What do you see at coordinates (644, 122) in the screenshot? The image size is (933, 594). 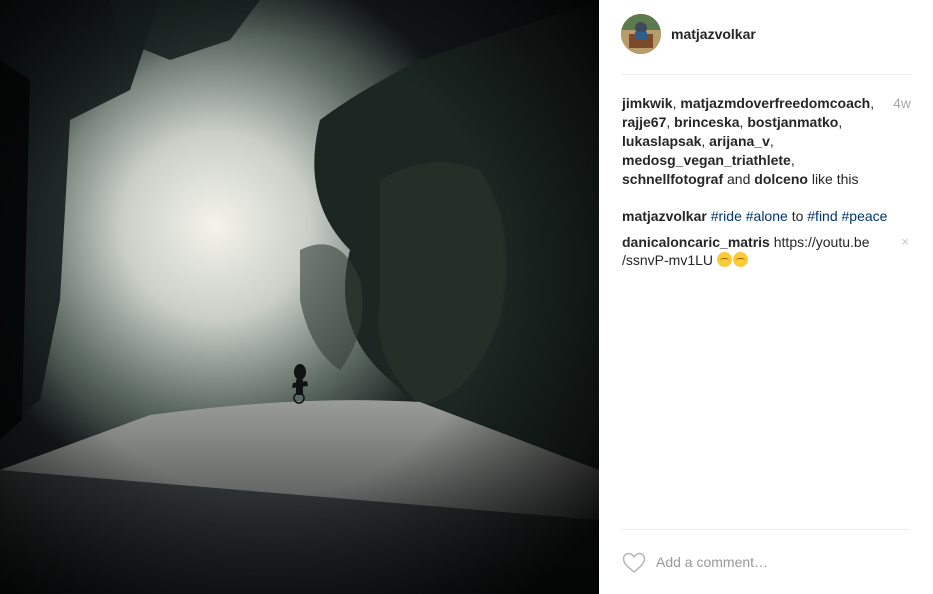 I see `liker-link: rajje67` at bounding box center [644, 122].